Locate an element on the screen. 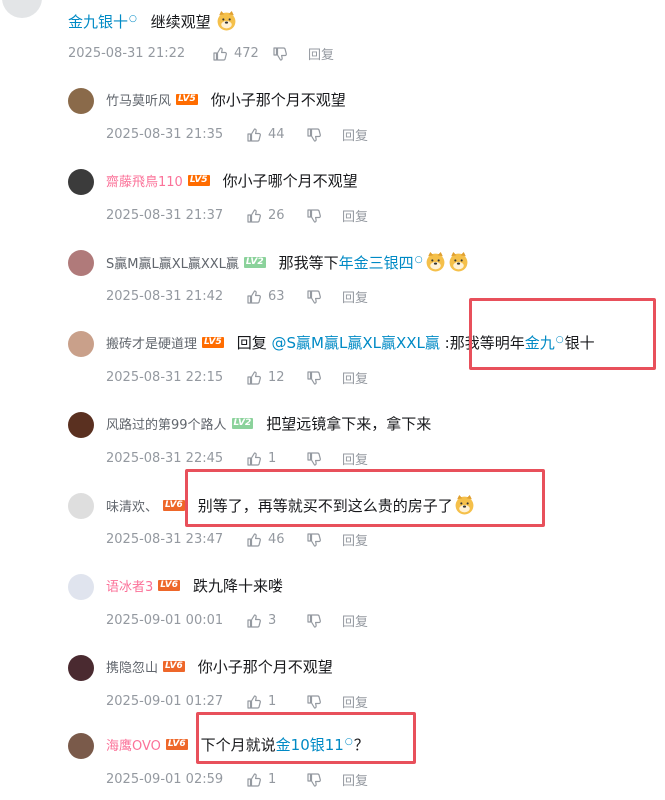 The image size is (665, 800). username: 语冰者3 is located at coordinates (129, 585).